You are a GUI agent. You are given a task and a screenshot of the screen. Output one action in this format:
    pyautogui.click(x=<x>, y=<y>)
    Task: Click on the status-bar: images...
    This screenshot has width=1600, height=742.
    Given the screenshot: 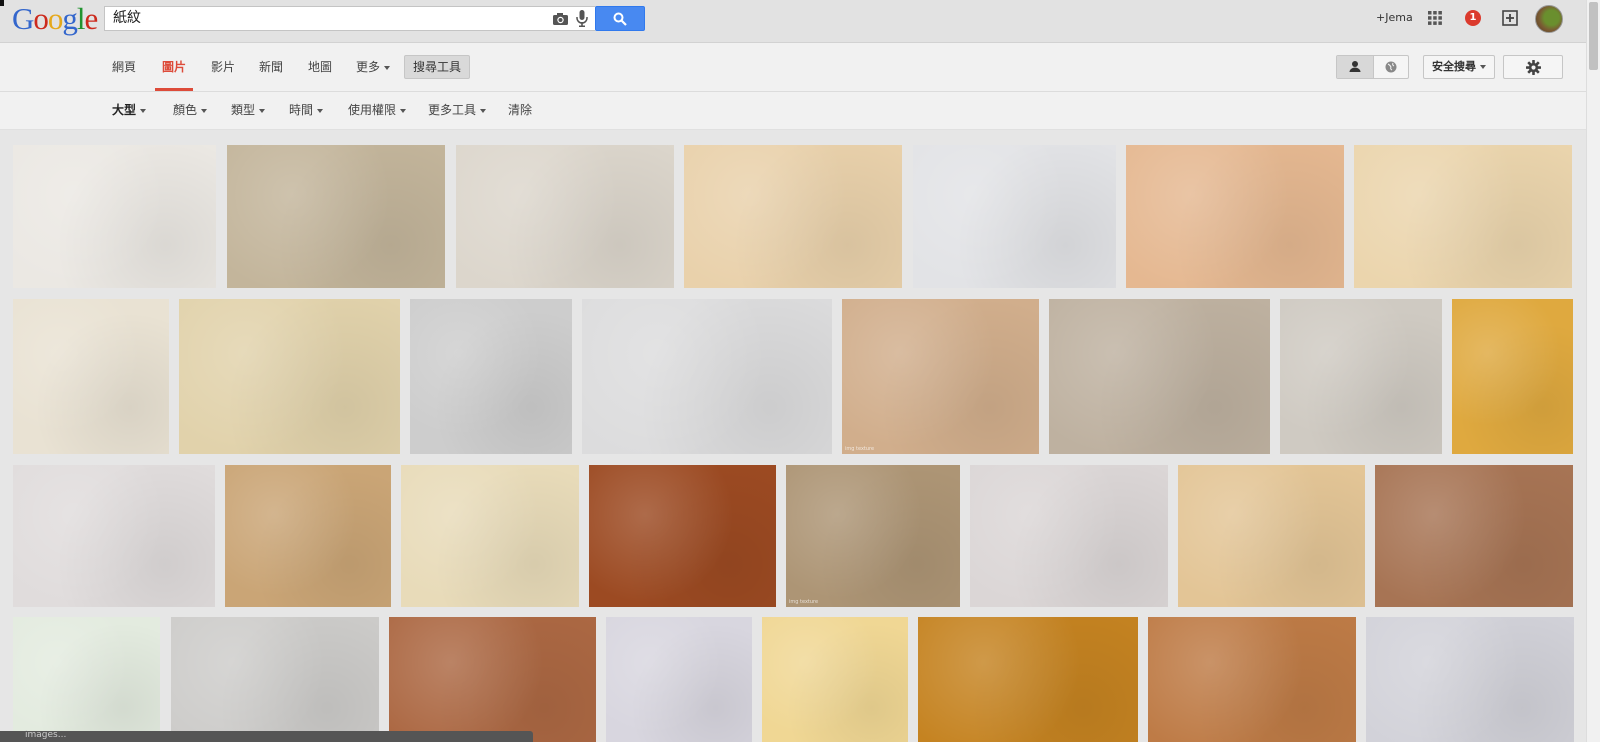 What is the action you would take?
    pyautogui.click(x=266, y=736)
    